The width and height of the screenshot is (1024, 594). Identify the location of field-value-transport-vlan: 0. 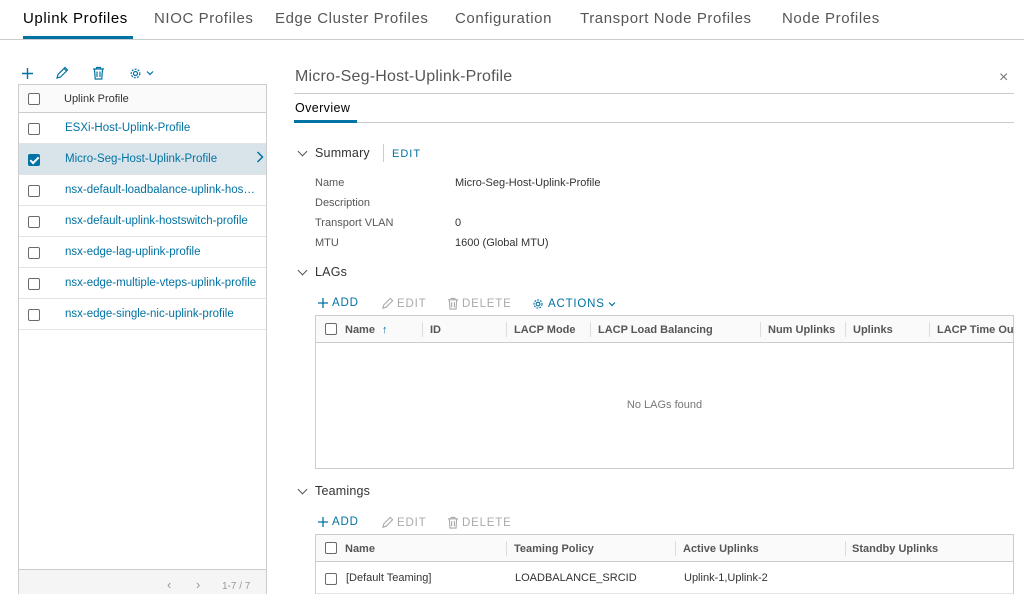
(458, 223).